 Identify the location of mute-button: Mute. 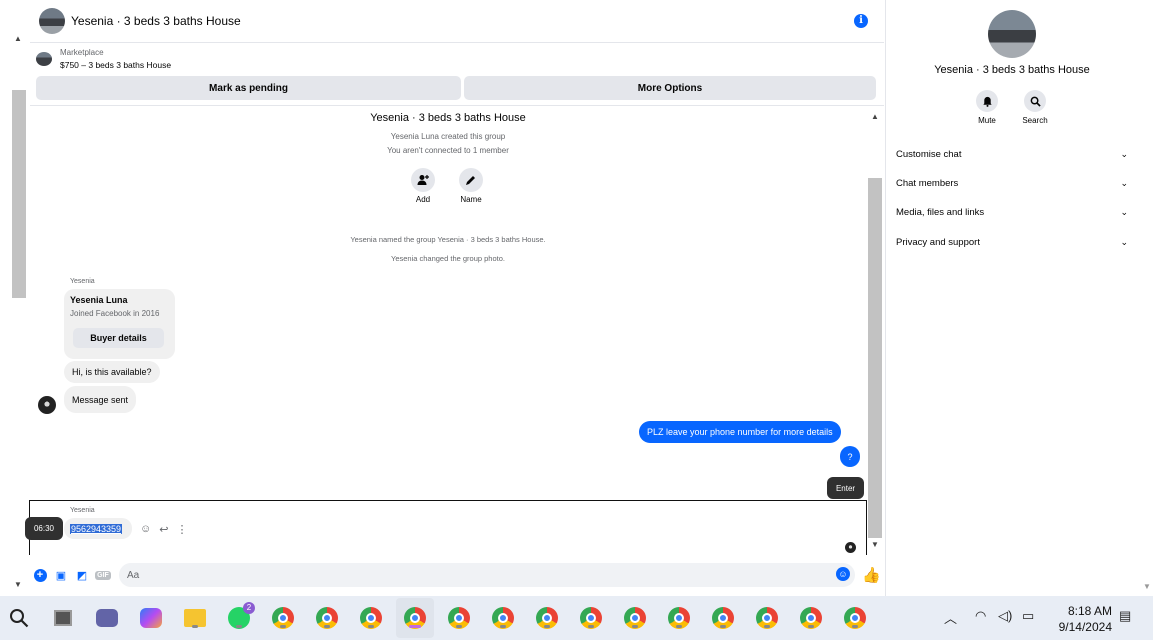
(987, 107).